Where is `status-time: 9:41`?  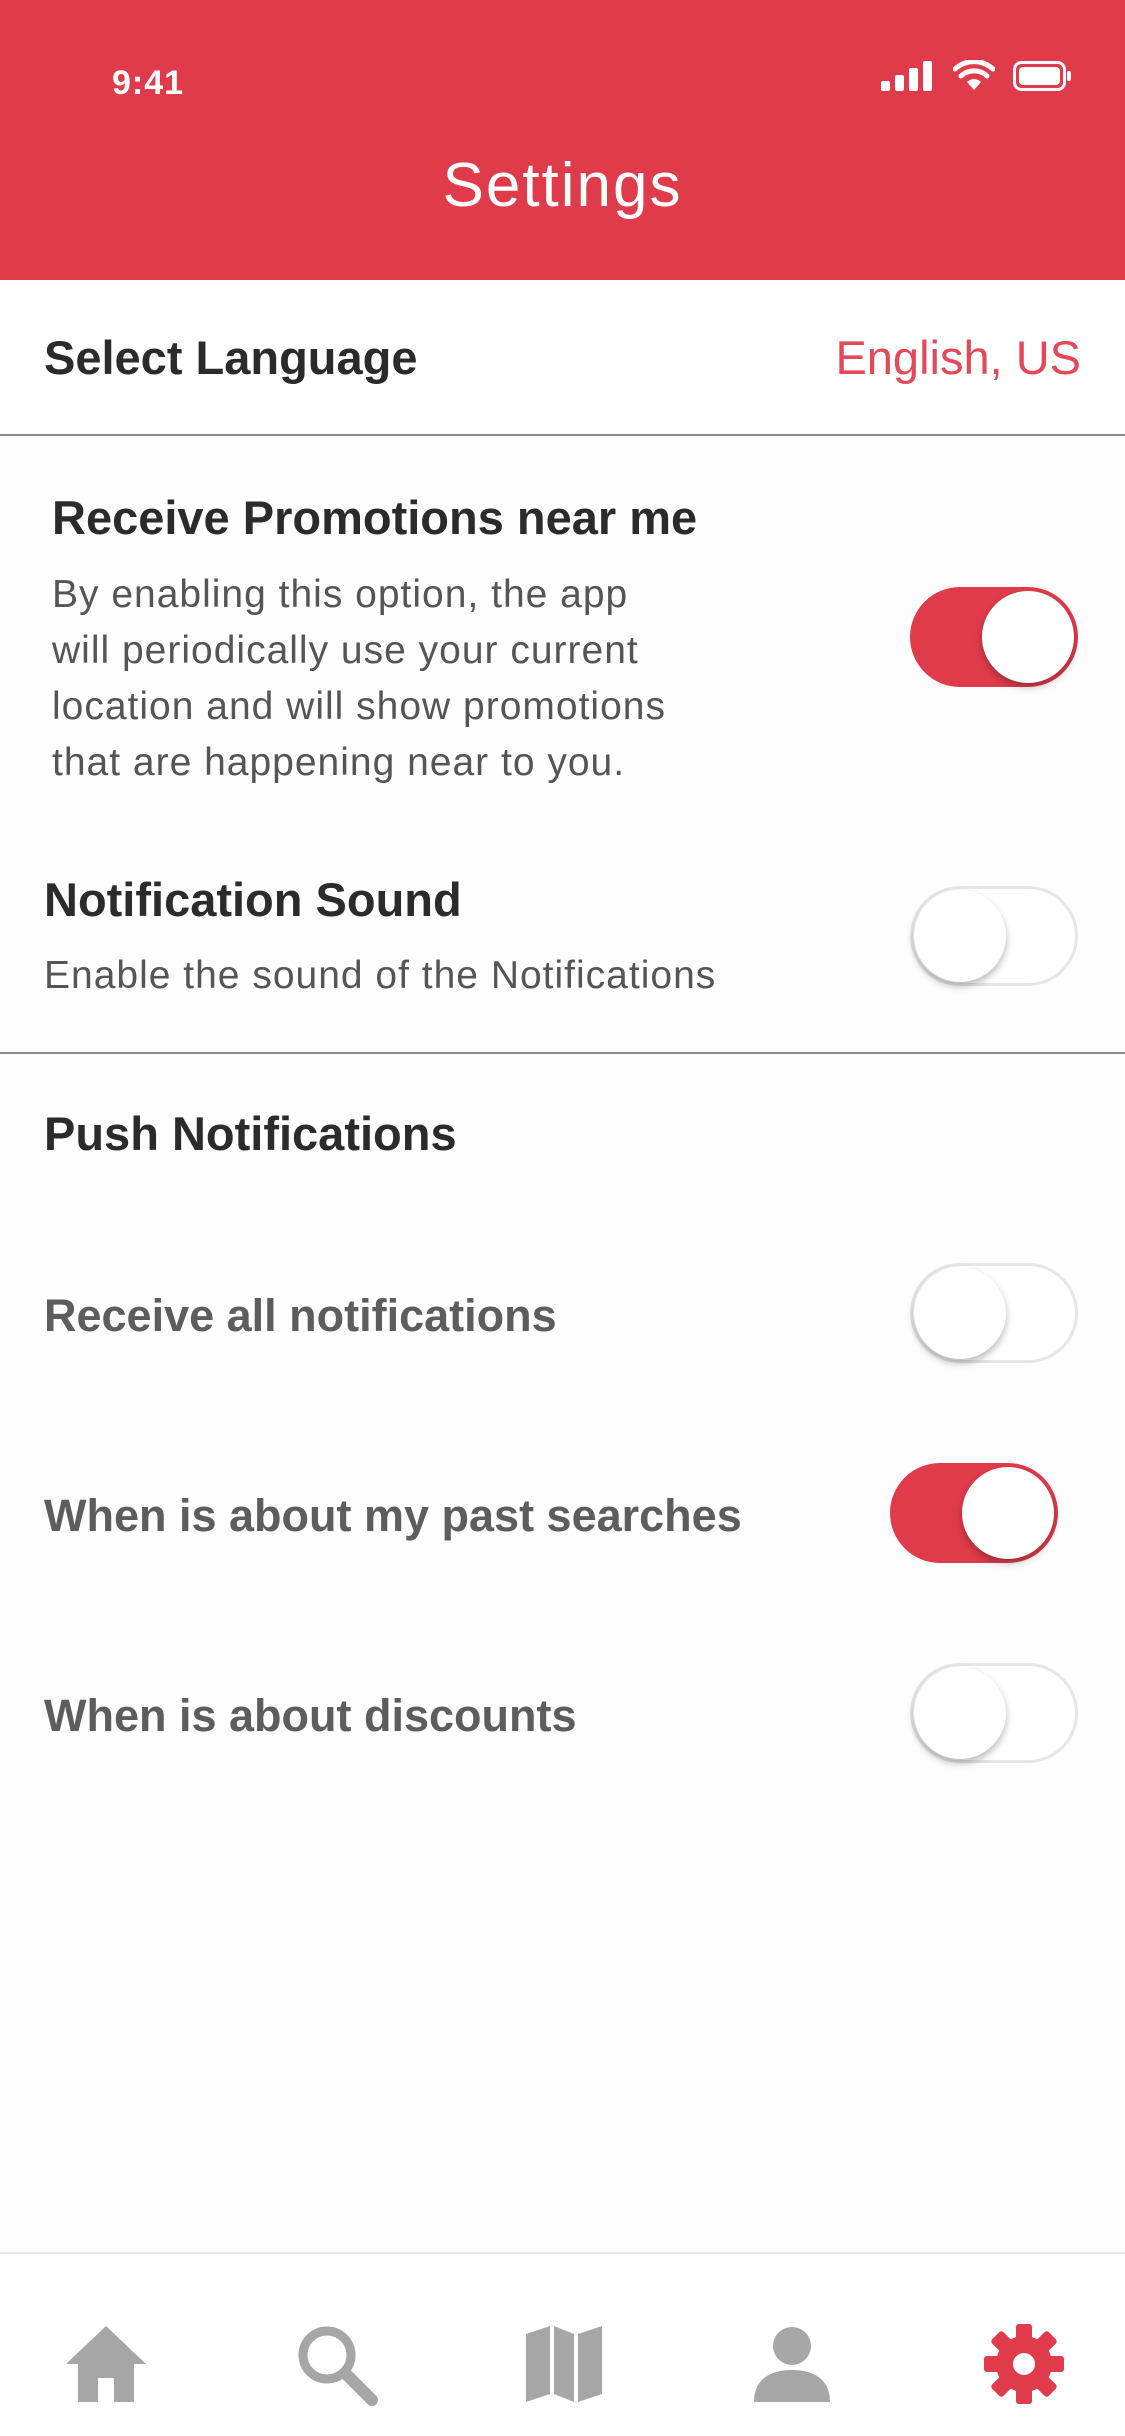
status-time: 9:41 is located at coordinates (148, 83).